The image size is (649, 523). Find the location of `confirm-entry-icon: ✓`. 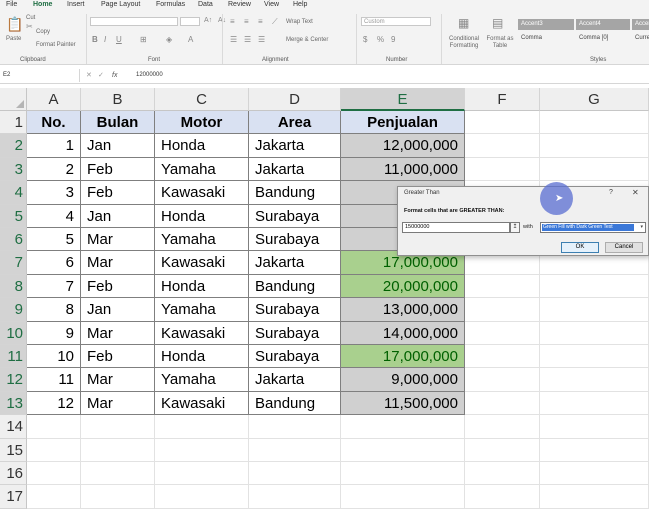

confirm-entry-icon: ✓ is located at coordinates (101, 75).